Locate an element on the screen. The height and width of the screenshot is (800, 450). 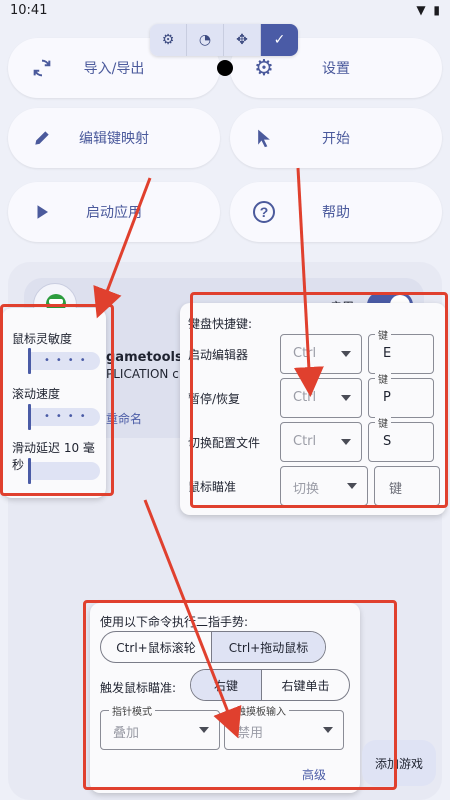
arrow-to-mouse-panel is located at coordinates (122, 248).